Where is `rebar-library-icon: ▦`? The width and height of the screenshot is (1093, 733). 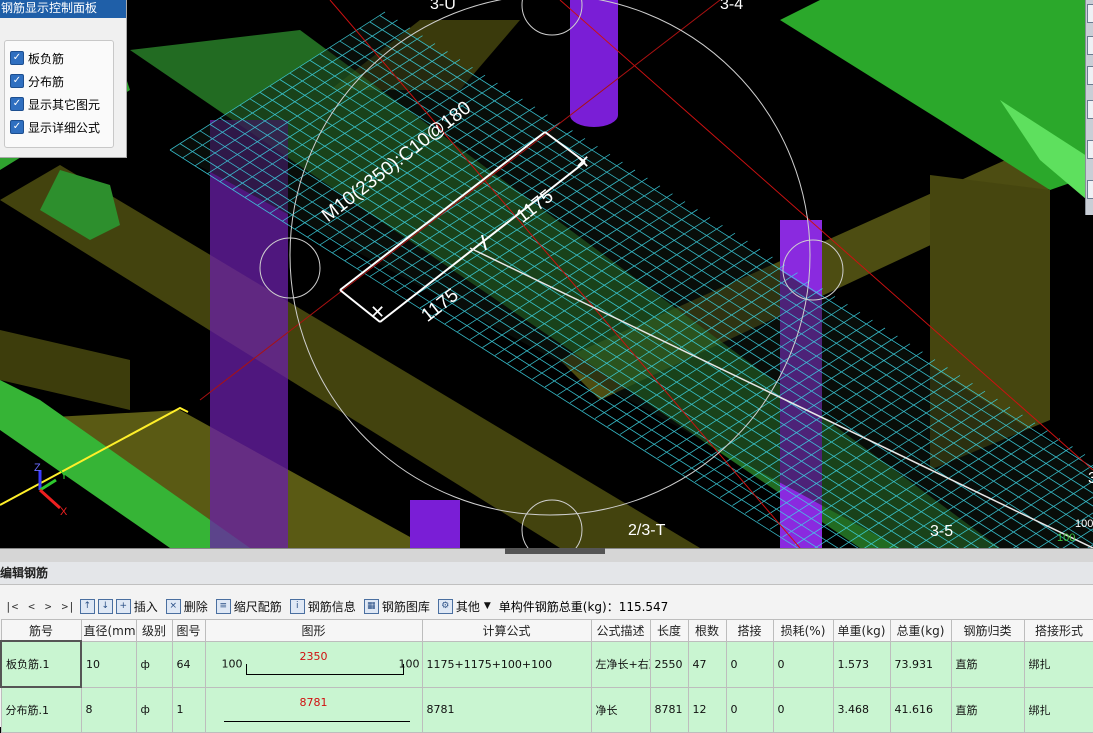 rebar-library-icon: ▦ is located at coordinates (371, 606).